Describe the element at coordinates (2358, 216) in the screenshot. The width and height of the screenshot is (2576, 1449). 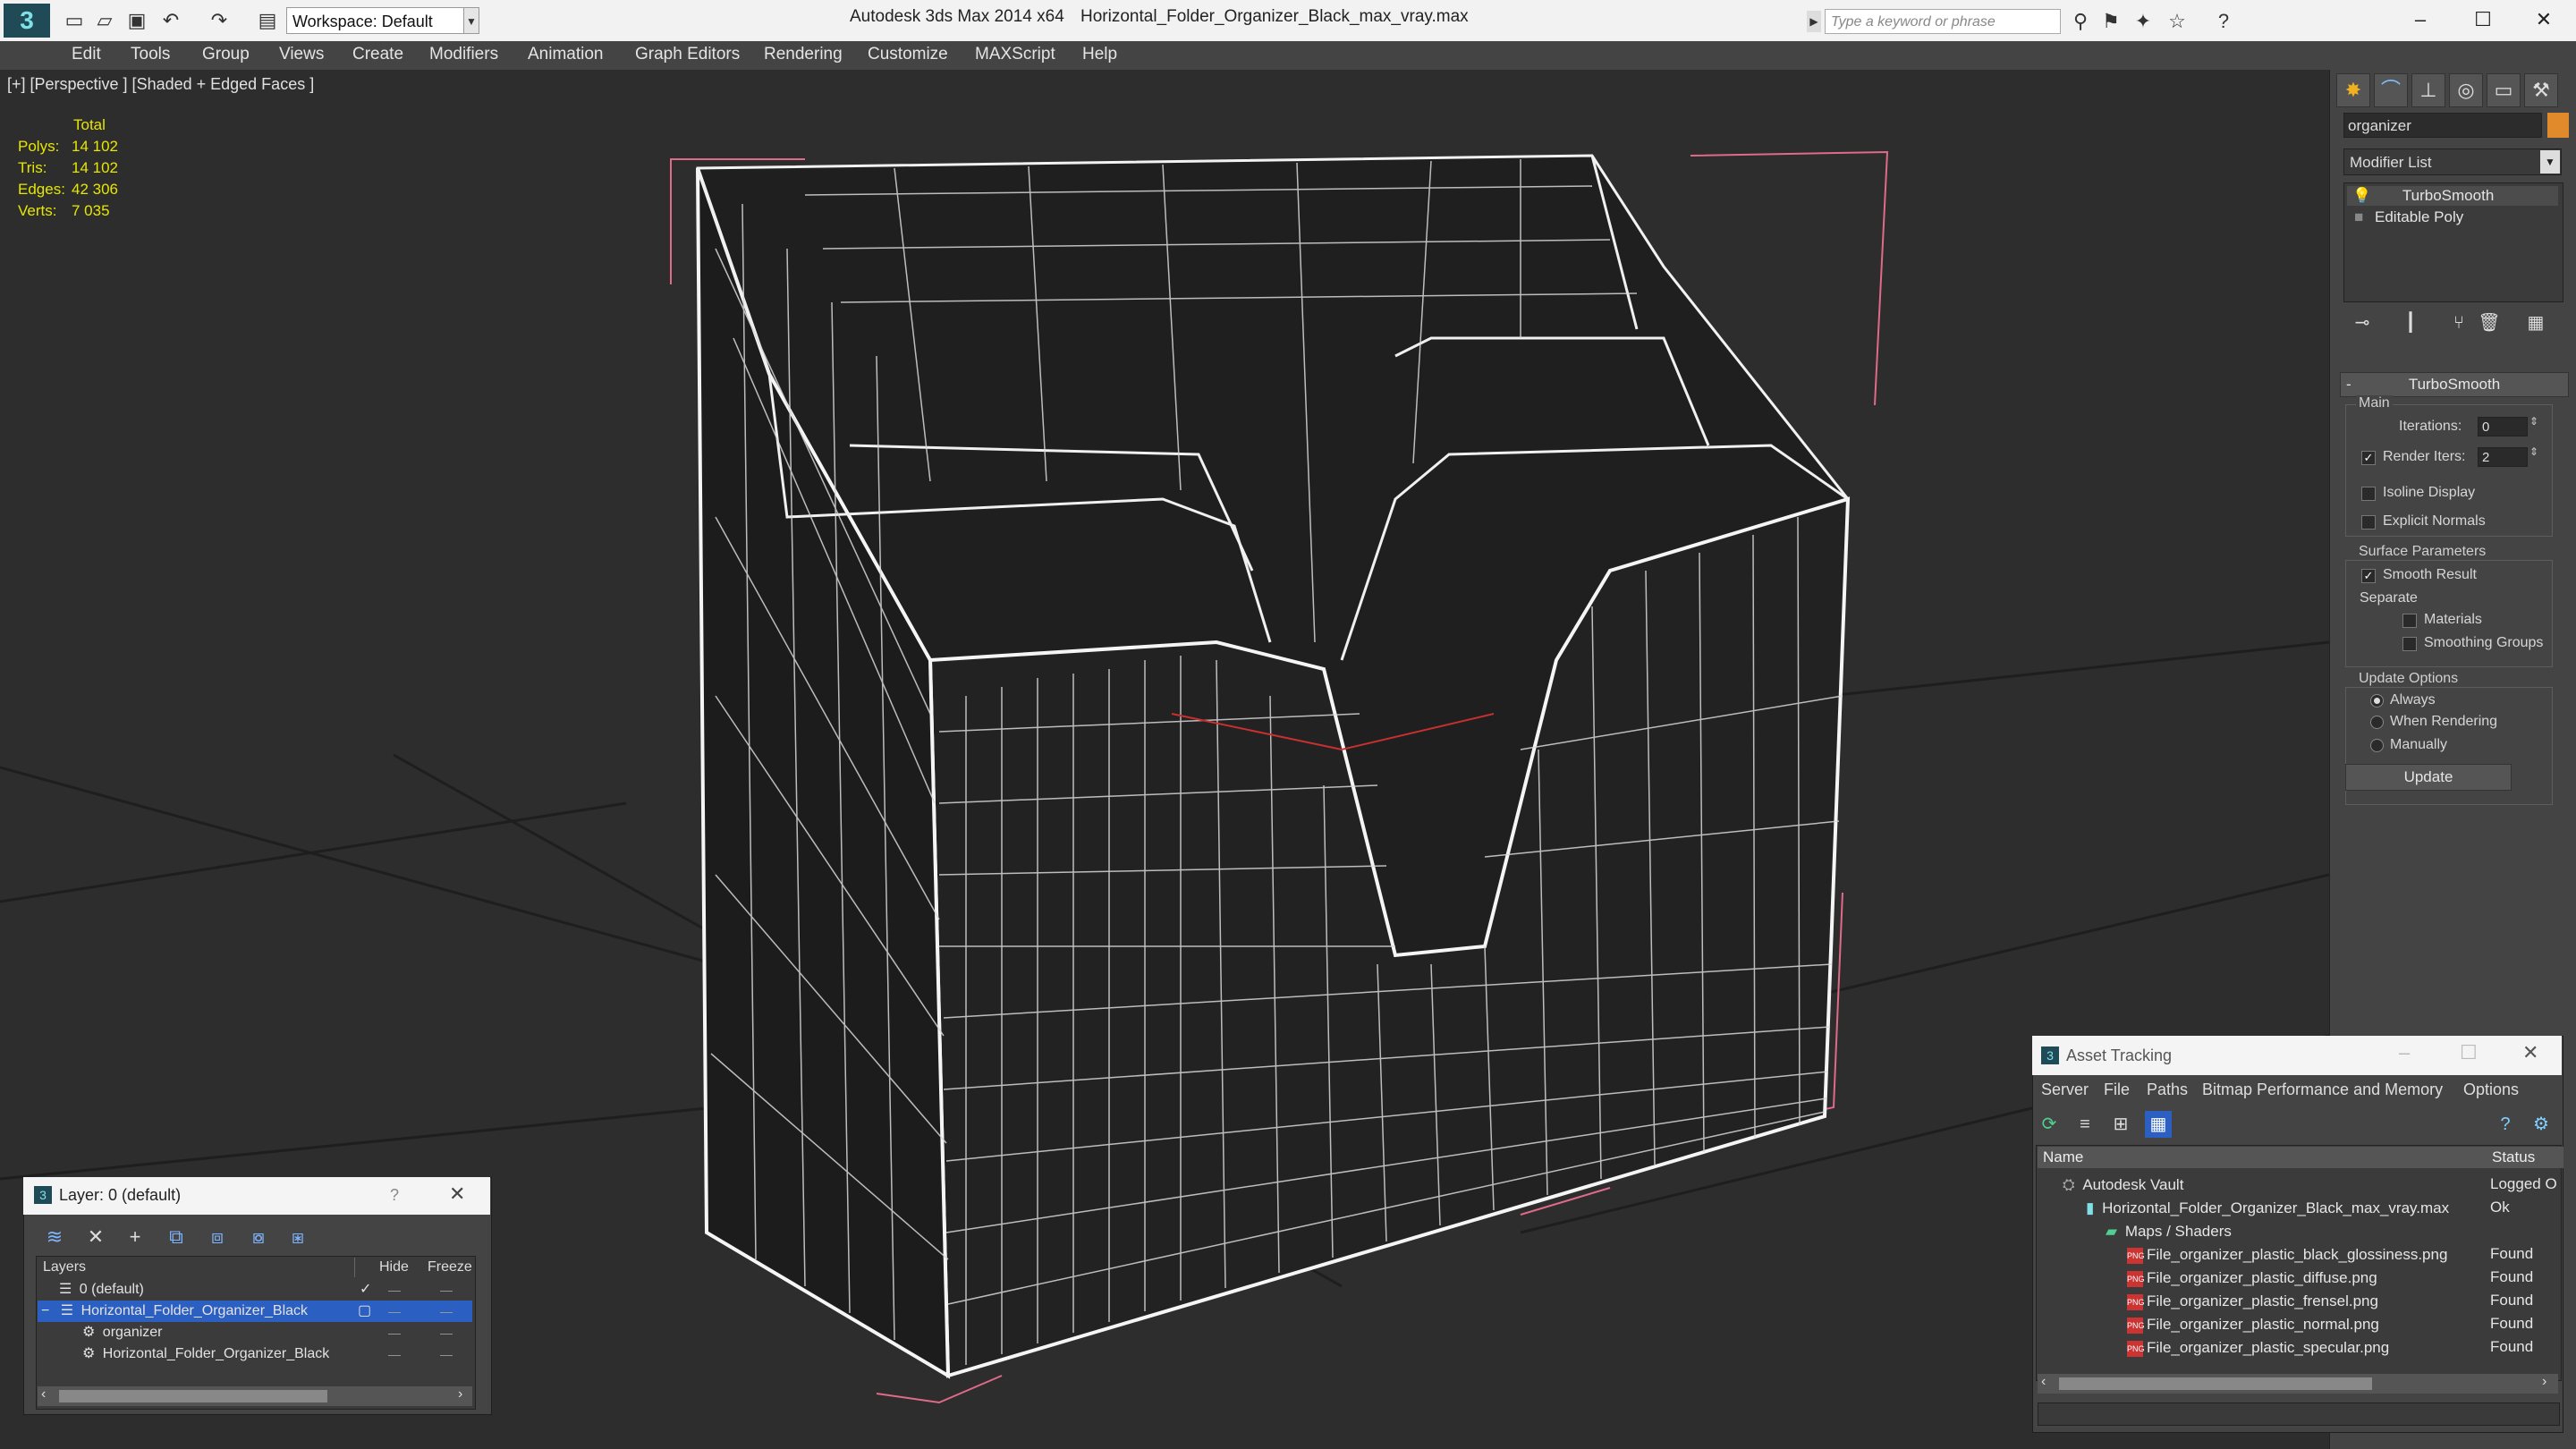
I see `expand-plus-icon: ■` at that location.